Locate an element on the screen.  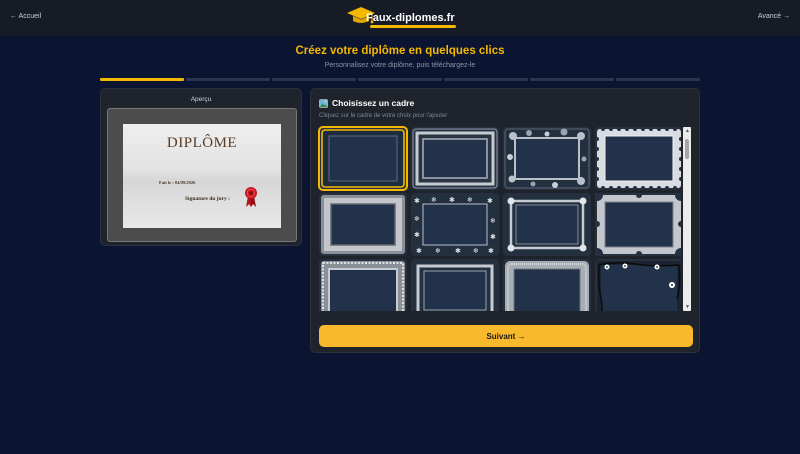
frame-option-notched is located at coordinates (638, 224).